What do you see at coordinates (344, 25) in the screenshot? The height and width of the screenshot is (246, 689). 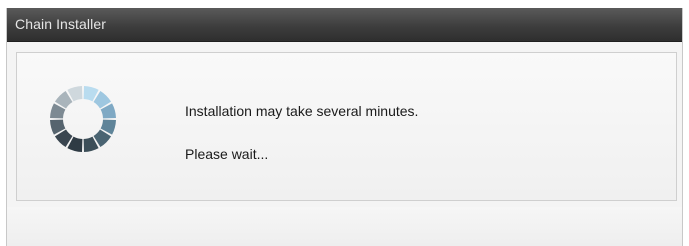 I see `title-bar: Chain Installer` at bounding box center [344, 25].